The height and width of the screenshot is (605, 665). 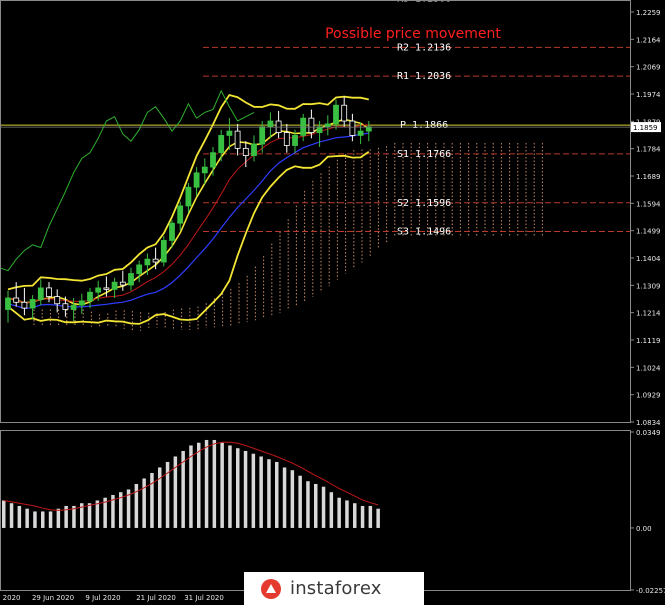 What do you see at coordinates (271, 589) in the screenshot?
I see `brand-icon` at bounding box center [271, 589].